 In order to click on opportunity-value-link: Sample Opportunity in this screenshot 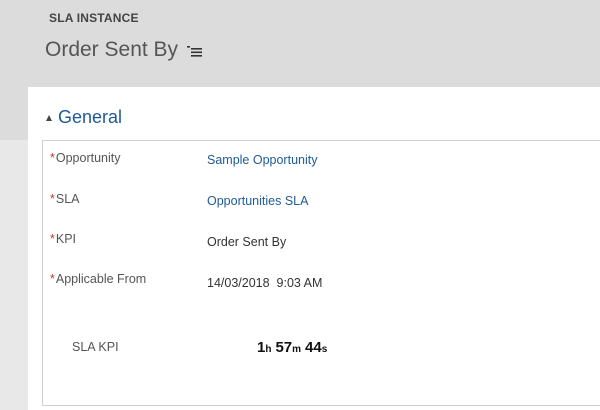, I will do `click(262, 160)`.